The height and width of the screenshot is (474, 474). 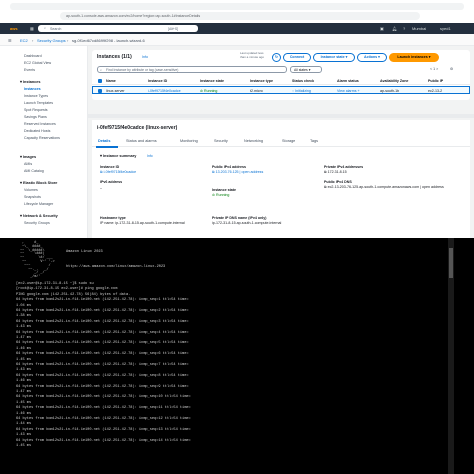 What do you see at coordinates (36, 96) in the screenshot?
I see `sidebar-item-instance-types: Instance Types` at bounding box center [36, 96].